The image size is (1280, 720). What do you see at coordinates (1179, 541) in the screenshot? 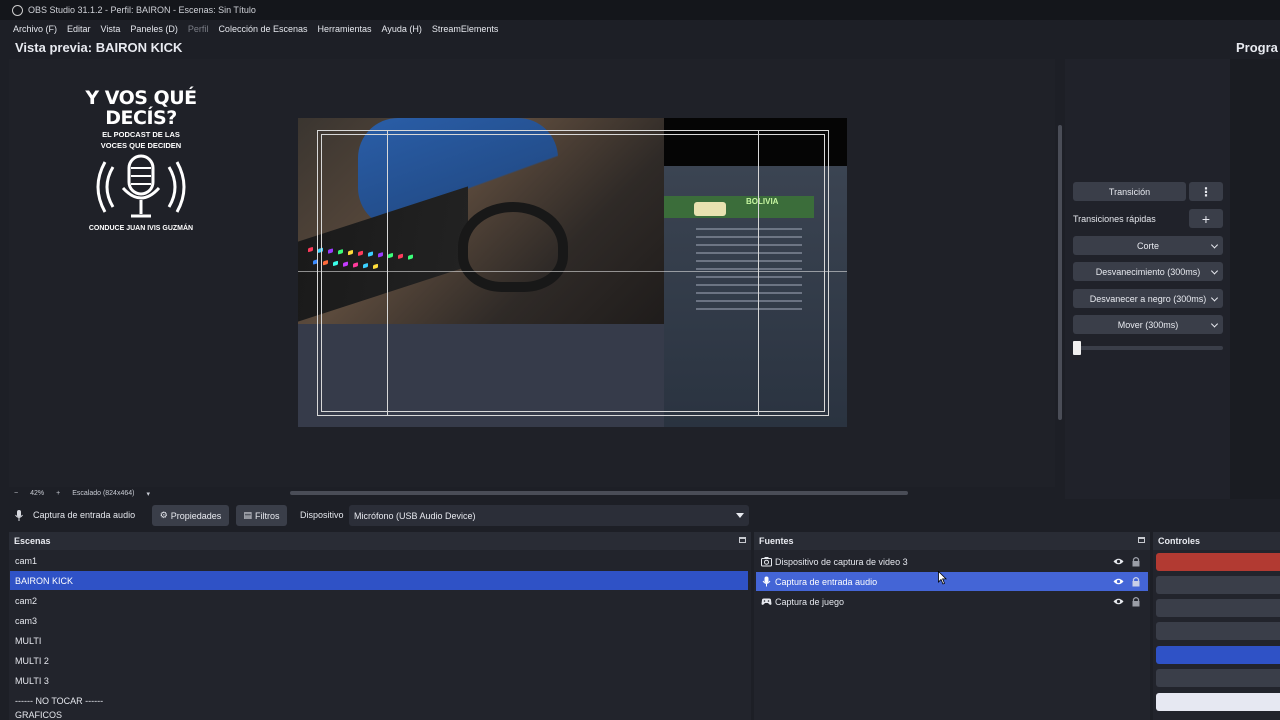
I see `controls-title: Controles` at bounding box center [1179, 541].